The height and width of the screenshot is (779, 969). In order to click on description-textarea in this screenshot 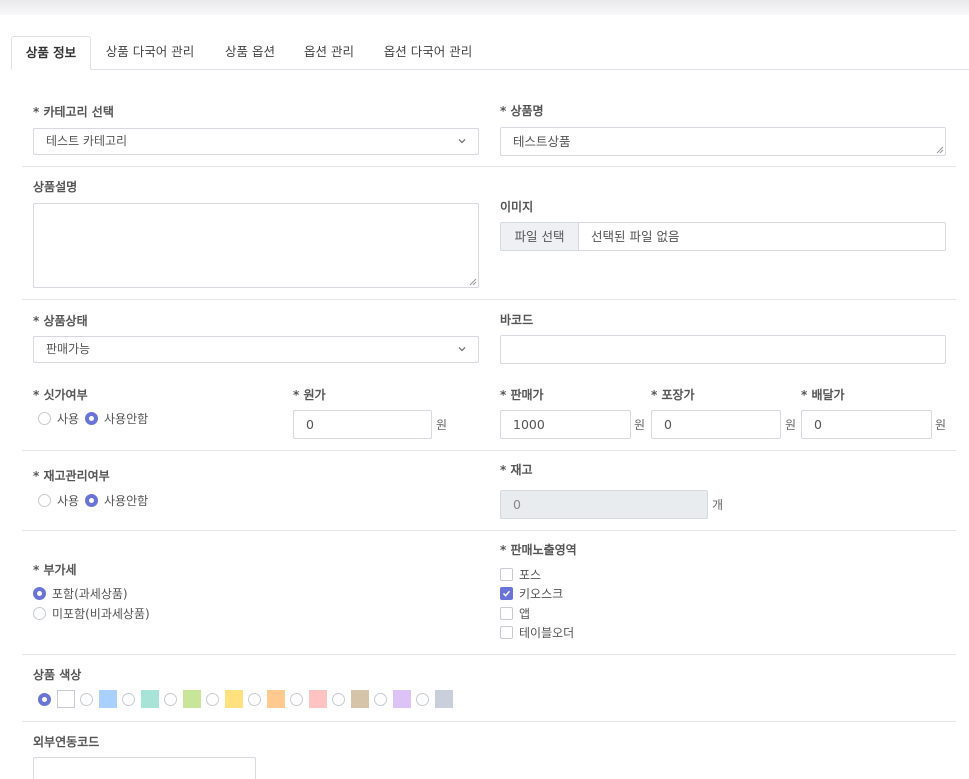, I will do `click(256, 245)`.